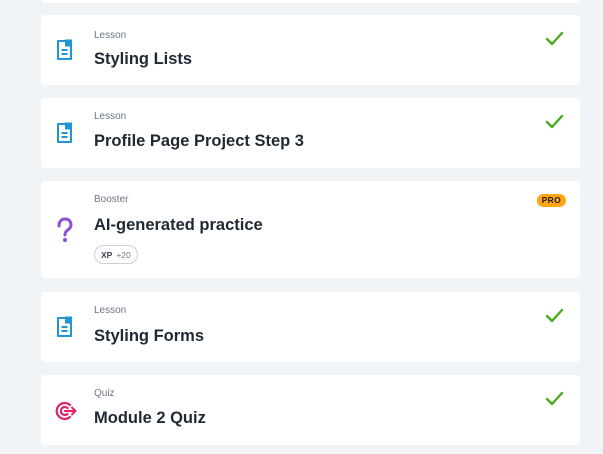  I want to click on item-title: Styling Lists, so click(143, 59).